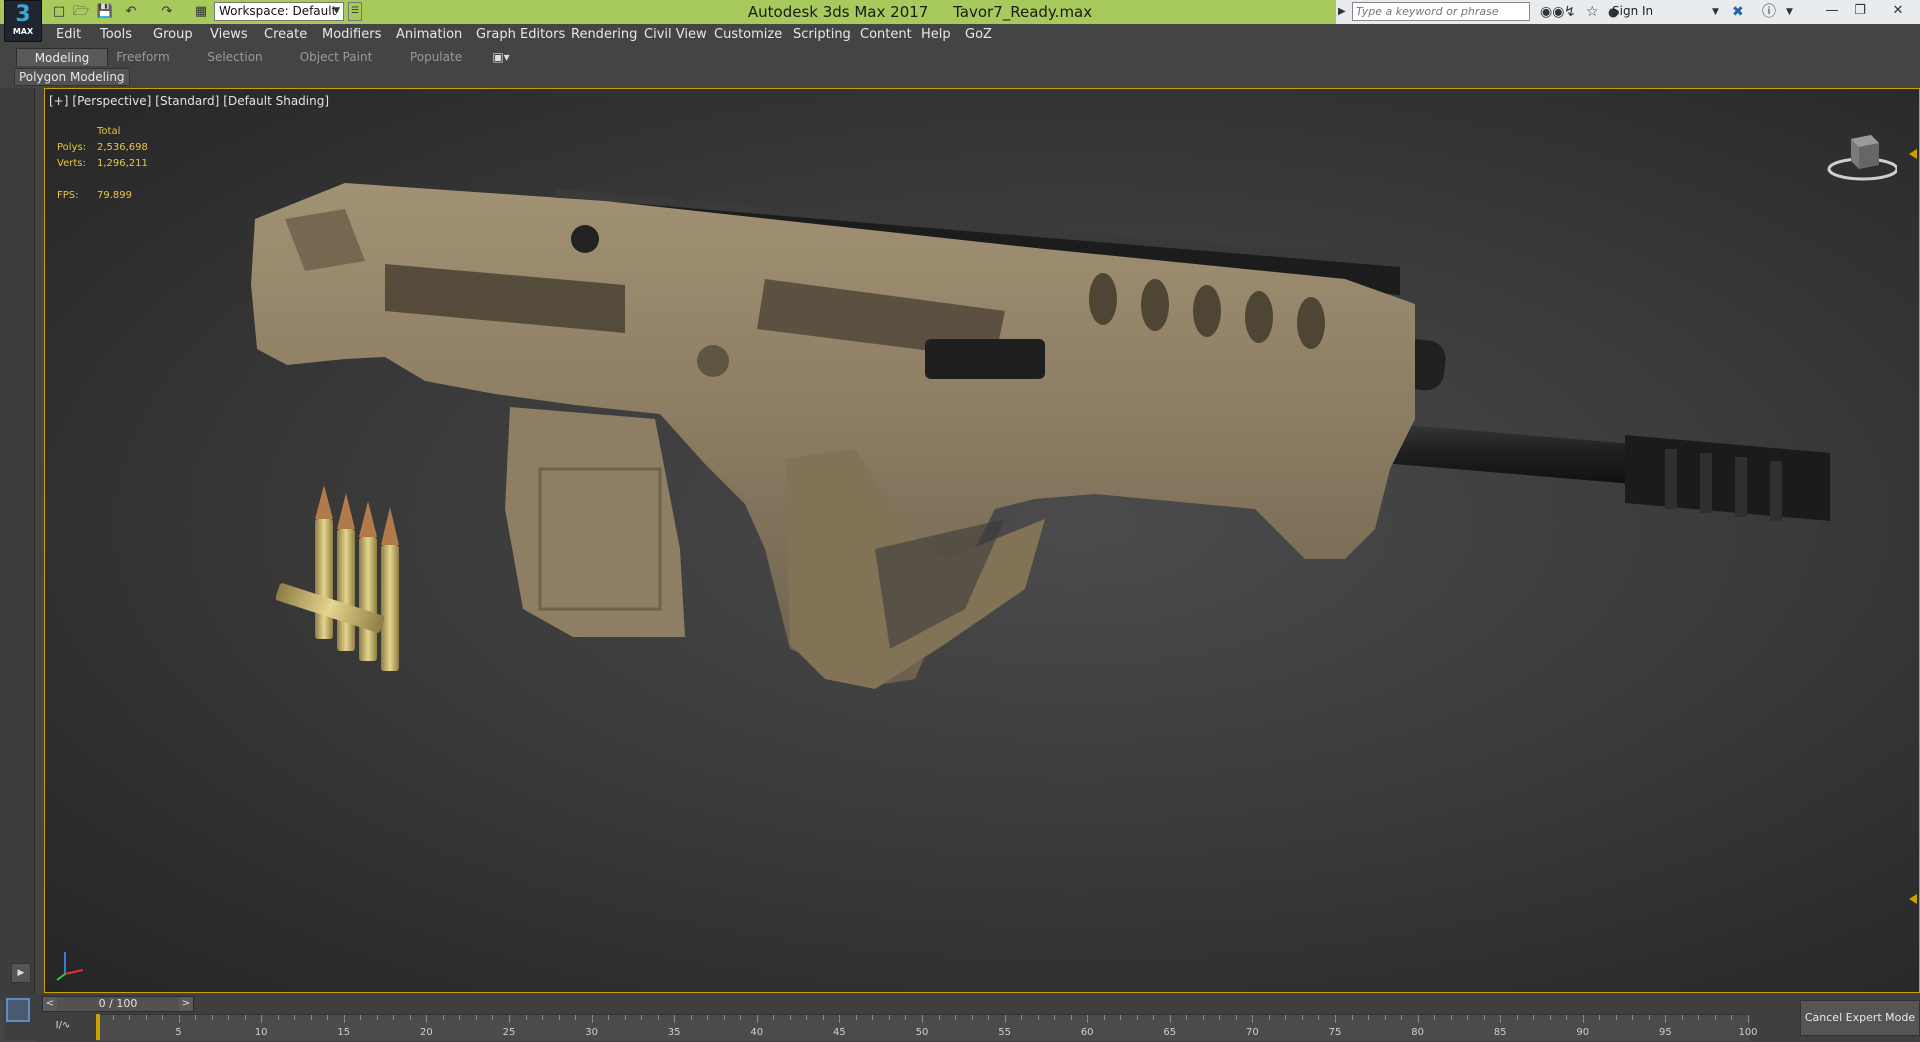  I want to click on menu-graph-editors: Graph Editors, so click(520, 34).